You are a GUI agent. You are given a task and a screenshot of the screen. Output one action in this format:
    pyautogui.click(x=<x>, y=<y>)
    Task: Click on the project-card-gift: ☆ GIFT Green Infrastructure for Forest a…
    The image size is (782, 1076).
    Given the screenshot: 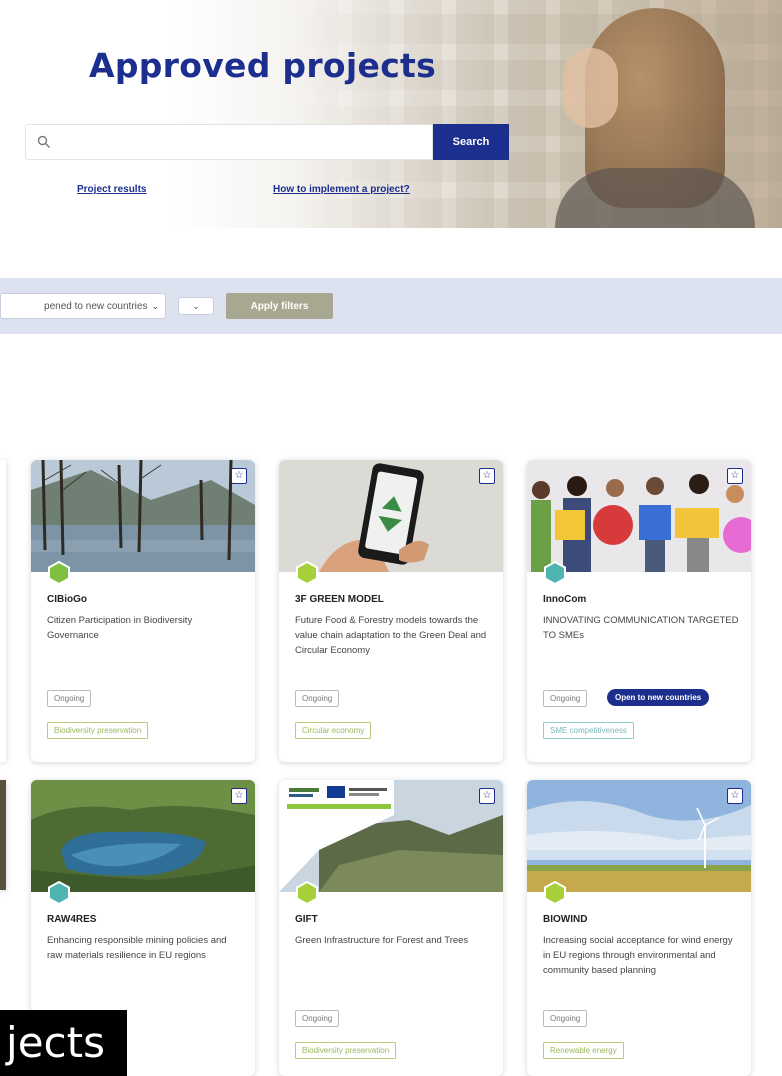 What is the action you would take?
    pyautogui.click(x=391, y=928)
    